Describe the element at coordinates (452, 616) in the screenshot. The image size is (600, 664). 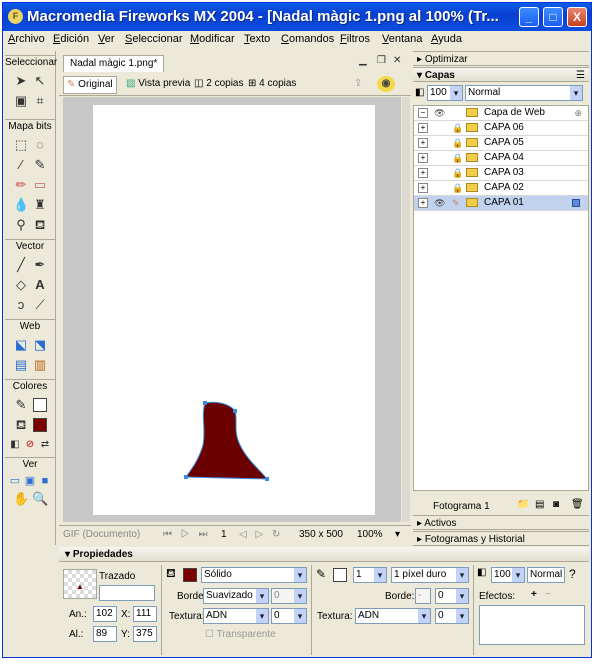
I see `stroke-texture-amount: 0` at that location.